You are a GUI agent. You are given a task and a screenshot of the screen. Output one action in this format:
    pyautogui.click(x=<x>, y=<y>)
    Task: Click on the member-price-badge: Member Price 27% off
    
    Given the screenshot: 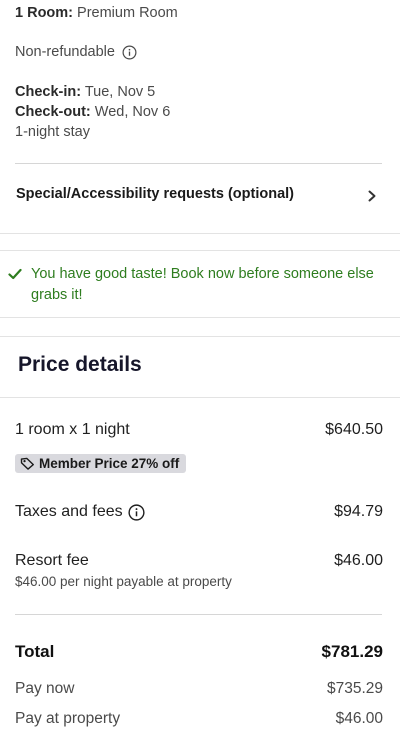 What is the action you would take?
    pyautogui.click(x=101, y=463)
    